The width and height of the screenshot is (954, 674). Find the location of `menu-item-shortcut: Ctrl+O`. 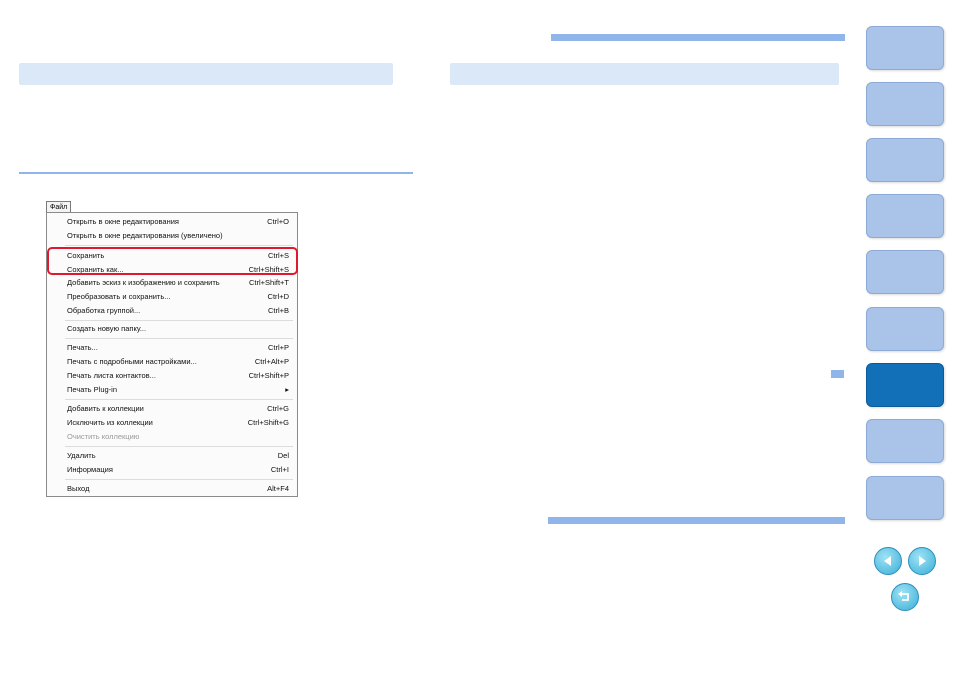

menu-item-shortcut: Ctrl+O is located at coordinates (278, 221).